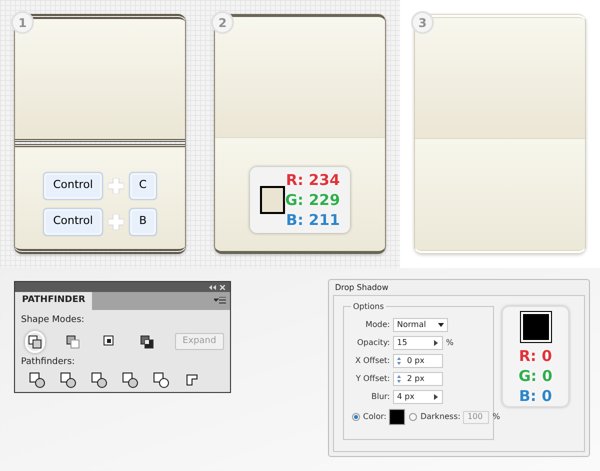 Image resolution: width=600 pixels, height=471 pixels. Describe the element at coordinates (22, 22) in the screenshot. I see `step-badge: 1` at that location.